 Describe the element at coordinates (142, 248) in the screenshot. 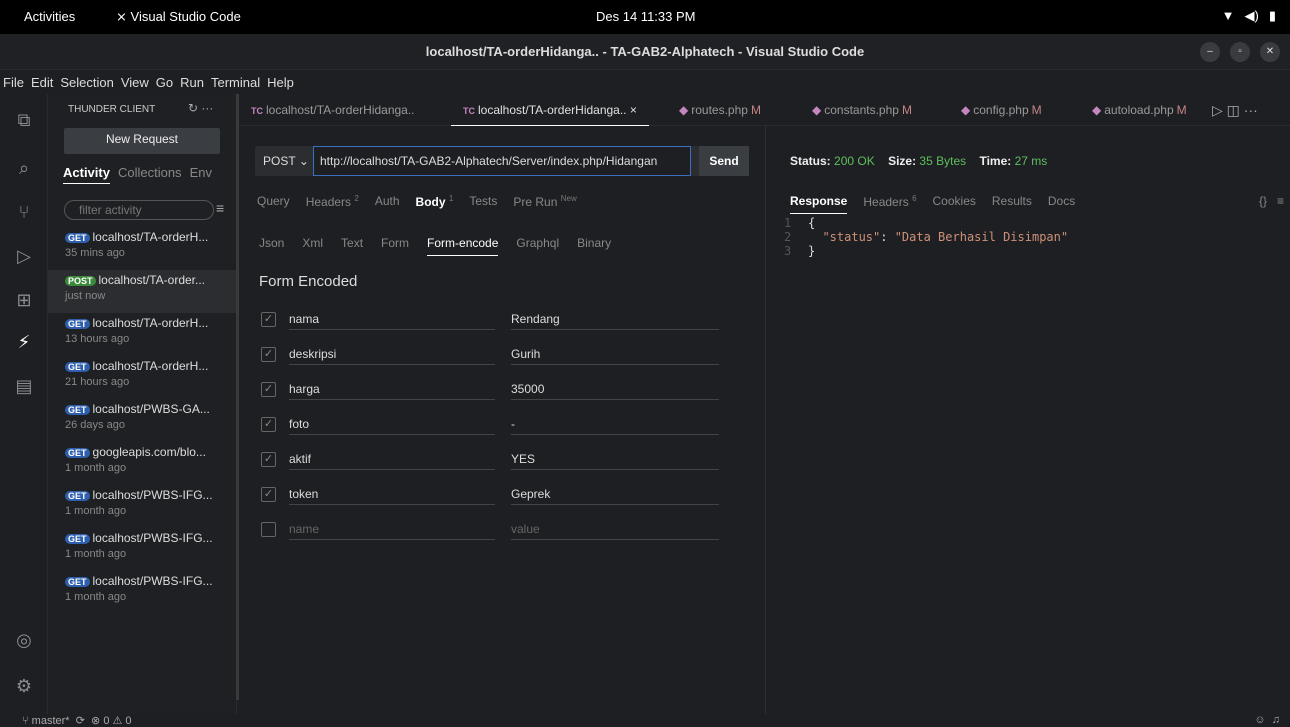

I see `list-item: GET localhost/TA-orderH... 35 mins ago` at that location.